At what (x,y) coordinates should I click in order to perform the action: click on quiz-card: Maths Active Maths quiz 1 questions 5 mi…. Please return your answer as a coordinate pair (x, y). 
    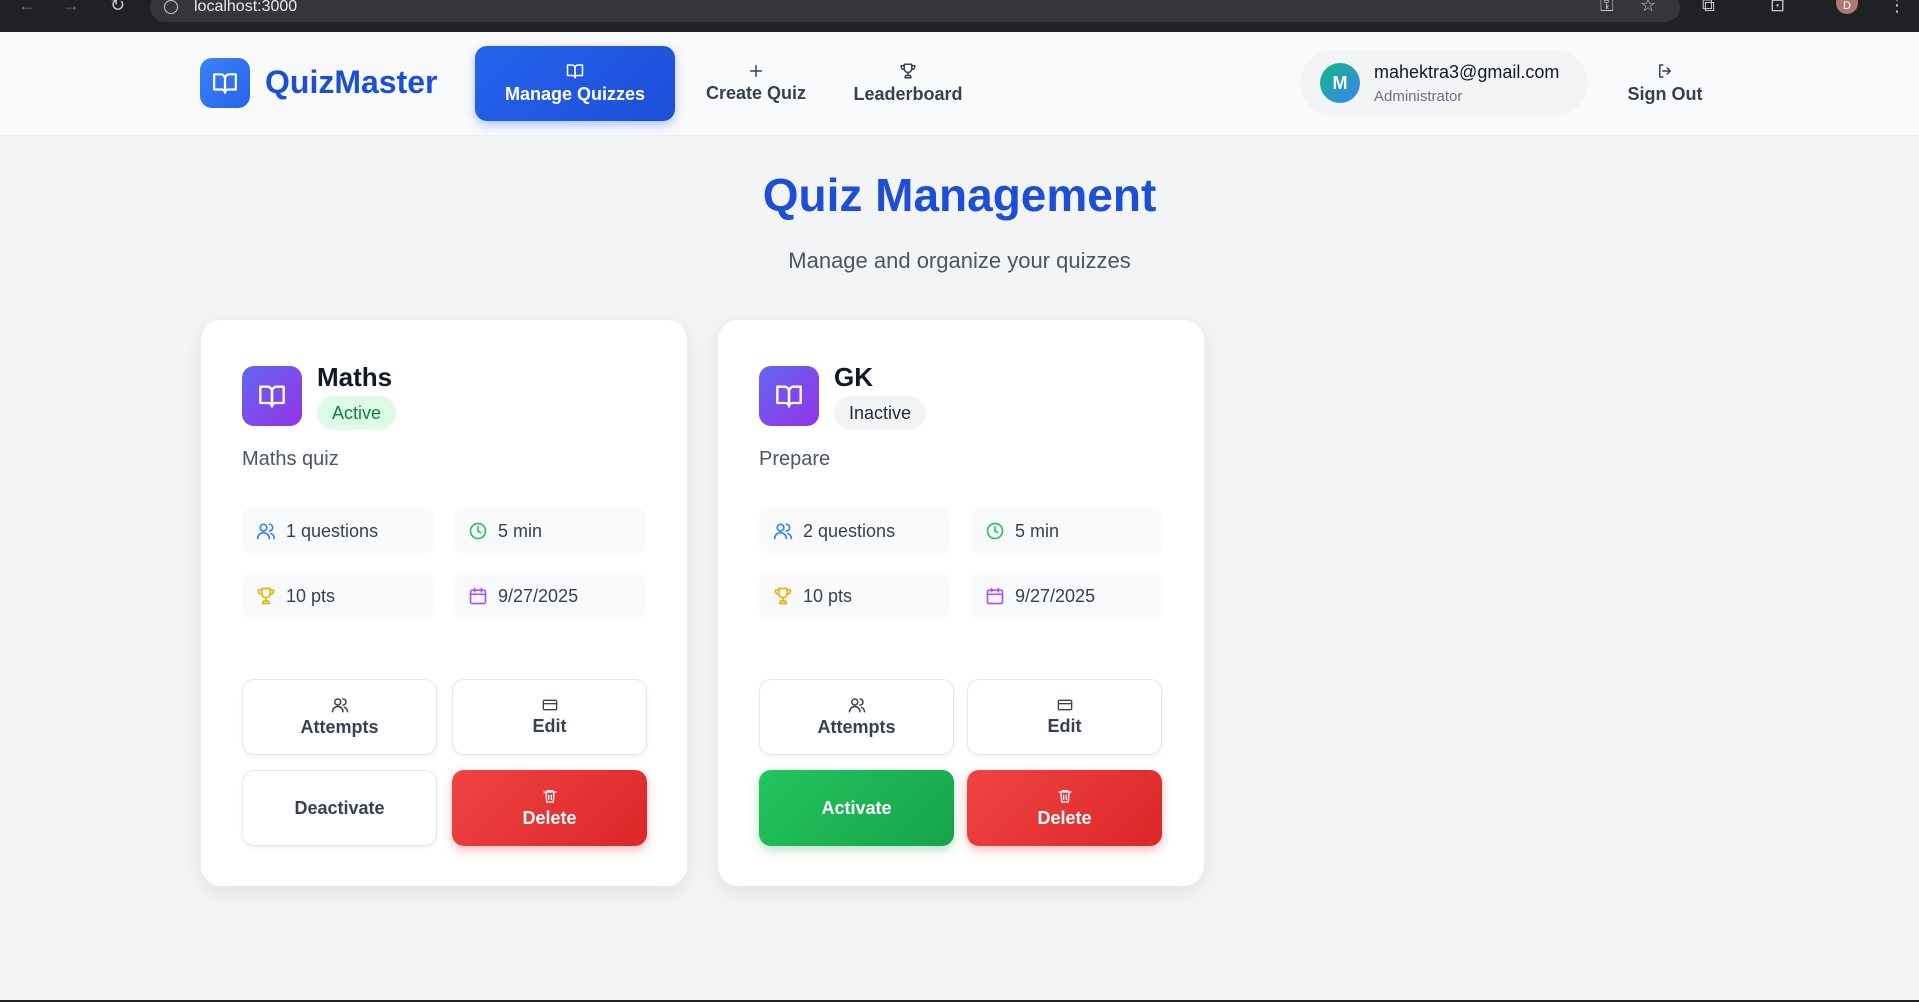
    Looking at the image, I should click on (444, 603).